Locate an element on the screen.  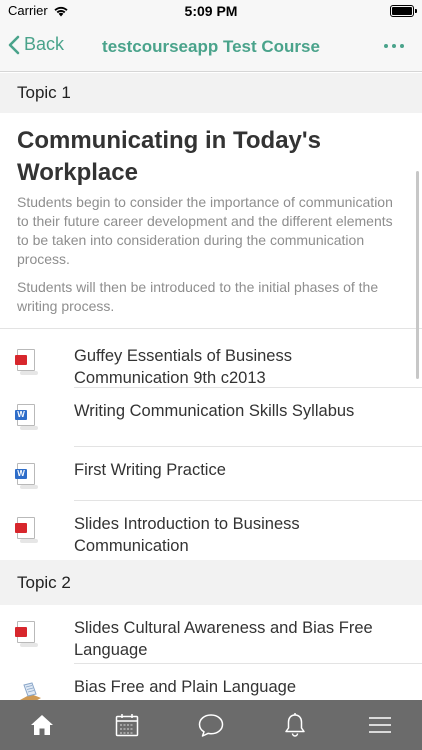
tab-menu is located at coordinates (380, 725).